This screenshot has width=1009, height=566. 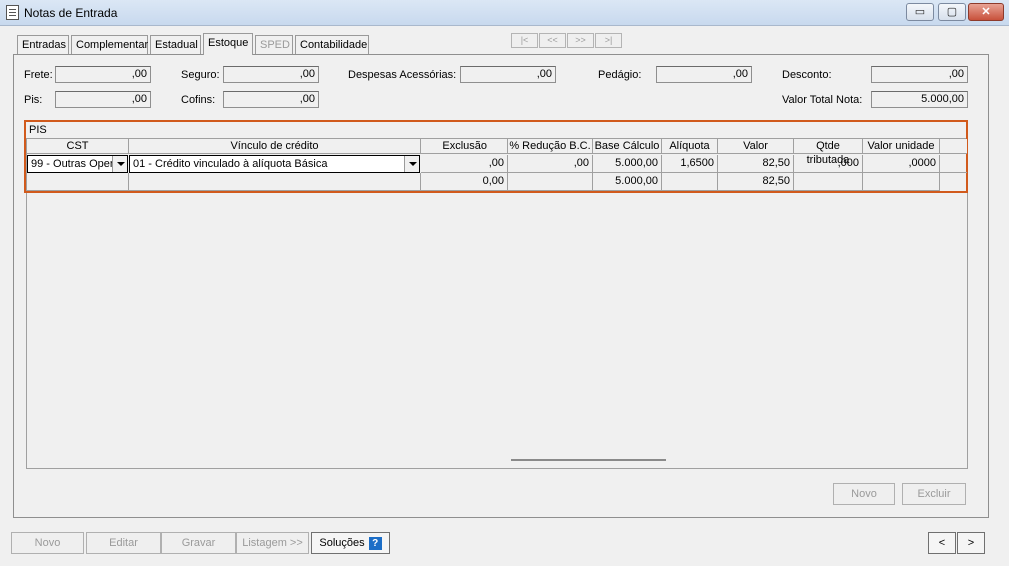 I want to click on cst-select: 99 - Outras Operações, so click(x=77, y=164).